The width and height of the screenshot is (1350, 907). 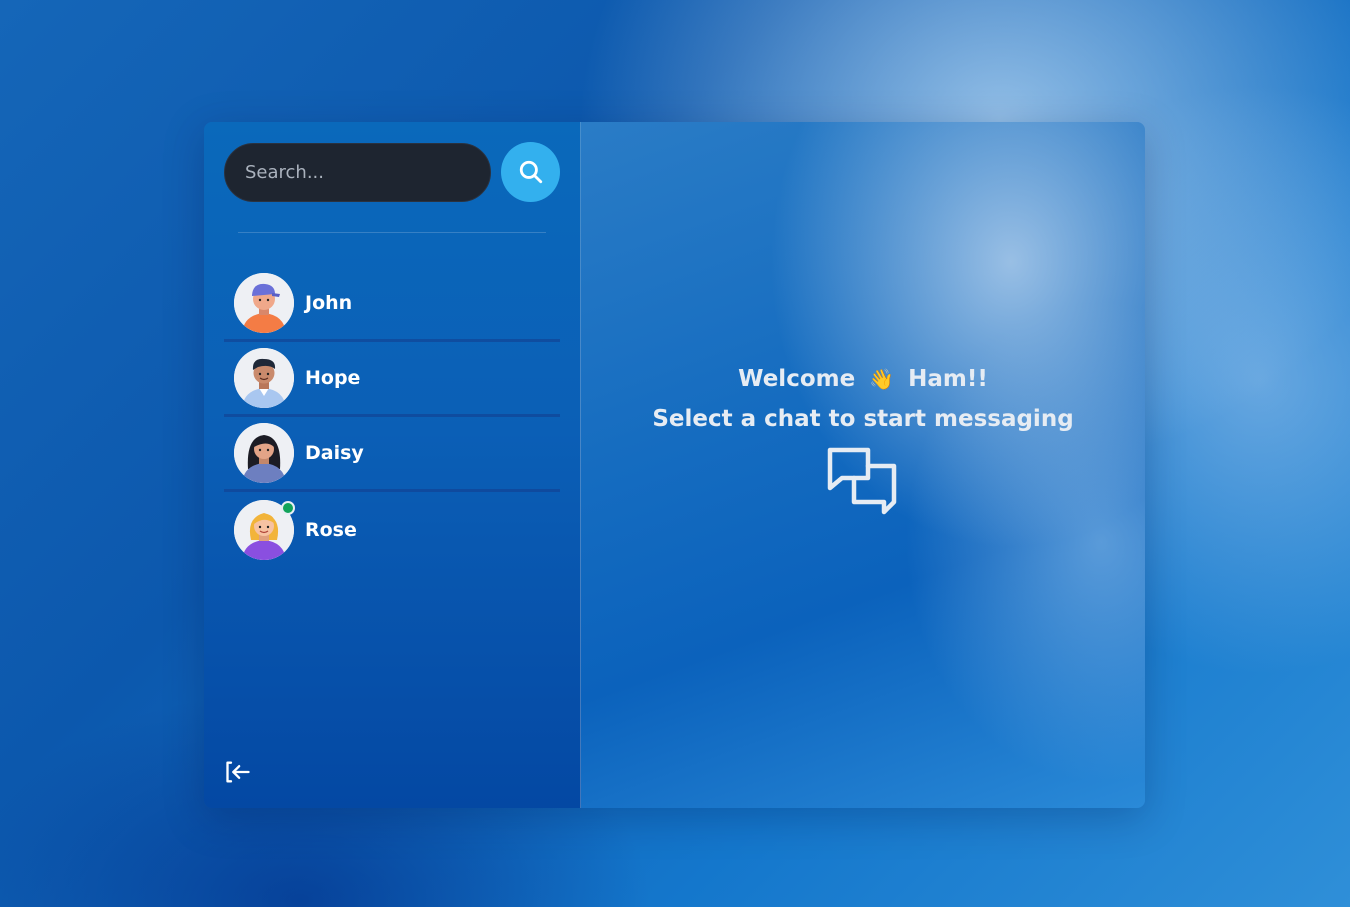 I want to click on logout-button, so click(x=238, y=772).